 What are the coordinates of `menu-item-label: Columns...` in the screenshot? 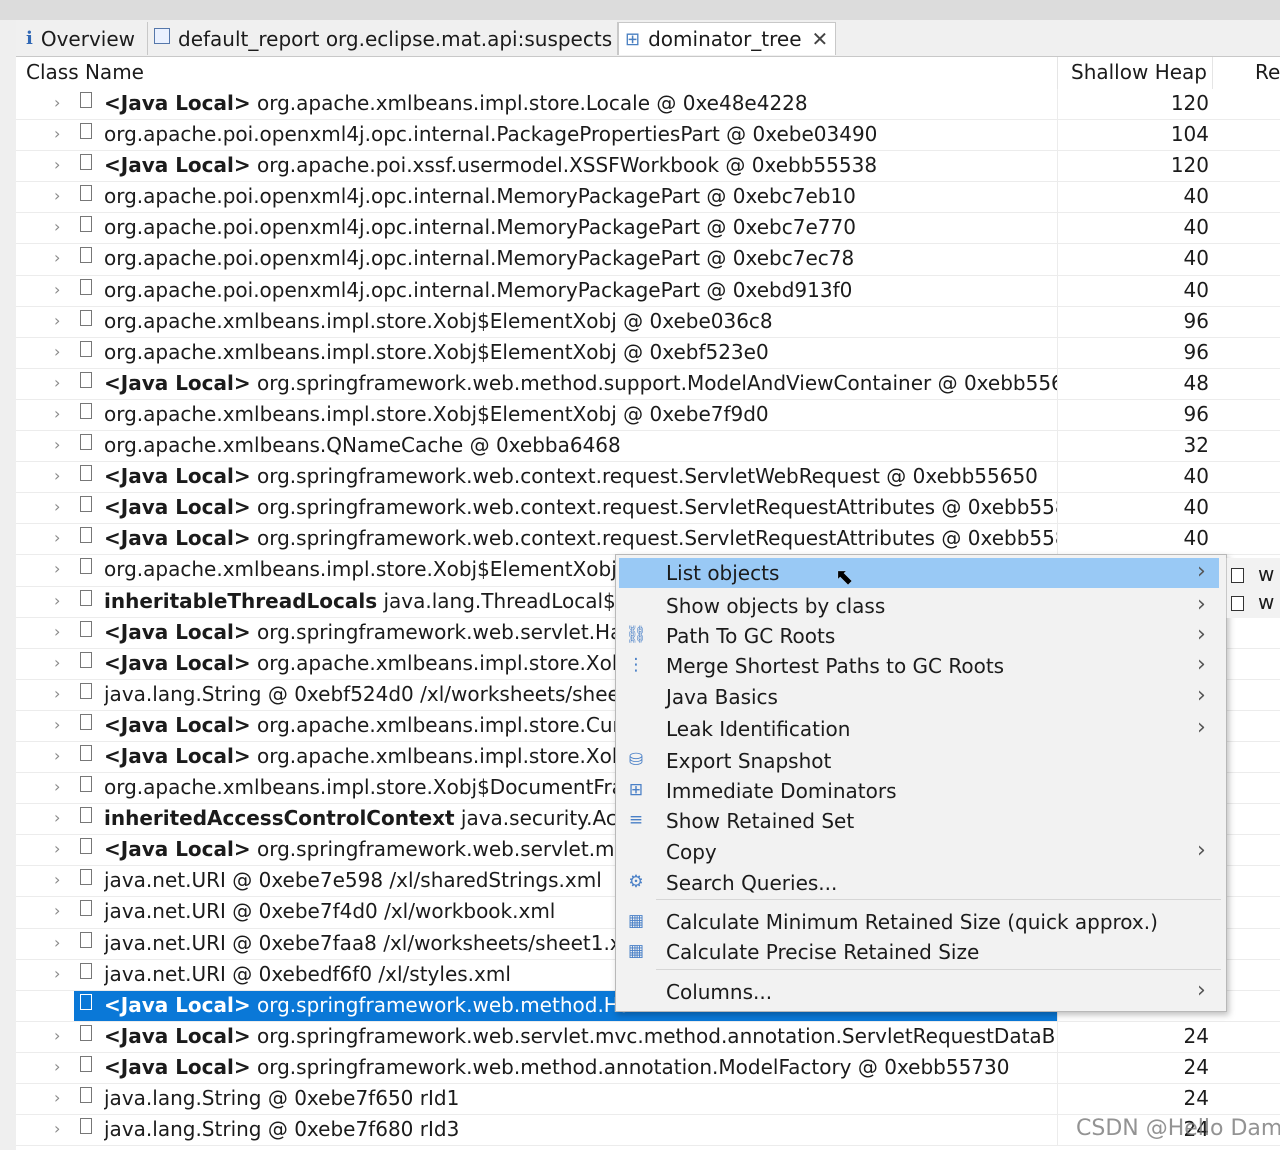 It's located at (719, 992).